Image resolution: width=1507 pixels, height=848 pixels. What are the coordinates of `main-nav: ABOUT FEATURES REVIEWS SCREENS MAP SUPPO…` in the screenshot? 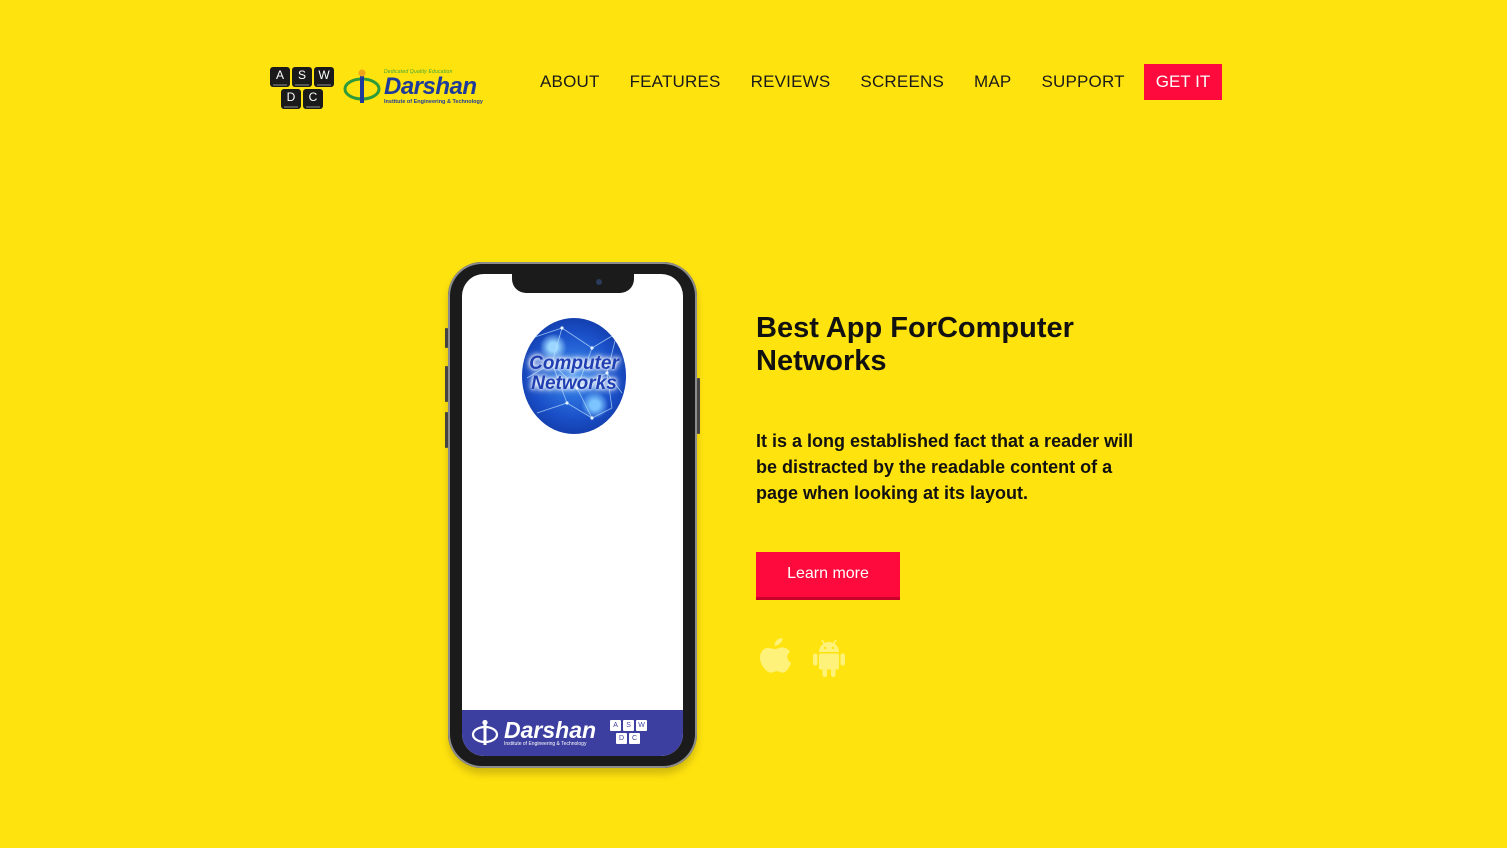 It's located at (874, 82).